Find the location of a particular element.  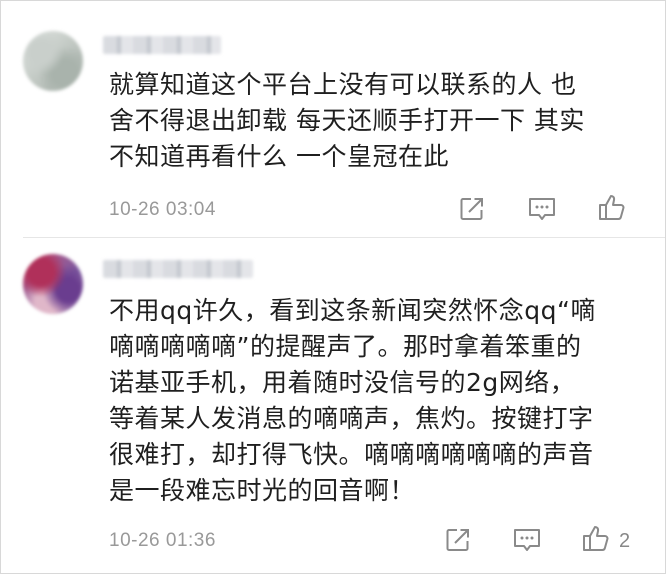

comment-text-line: 诺基亚手机，用着随时没信号的2g网络， is located at coordinates (342, 382).